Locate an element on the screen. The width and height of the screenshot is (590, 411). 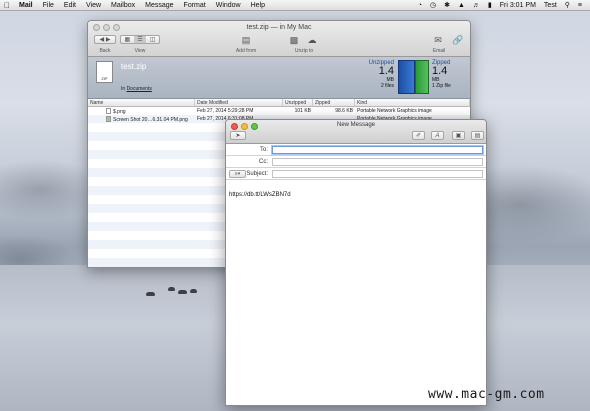
user-menu: Test is located at coordinates (550, 5).